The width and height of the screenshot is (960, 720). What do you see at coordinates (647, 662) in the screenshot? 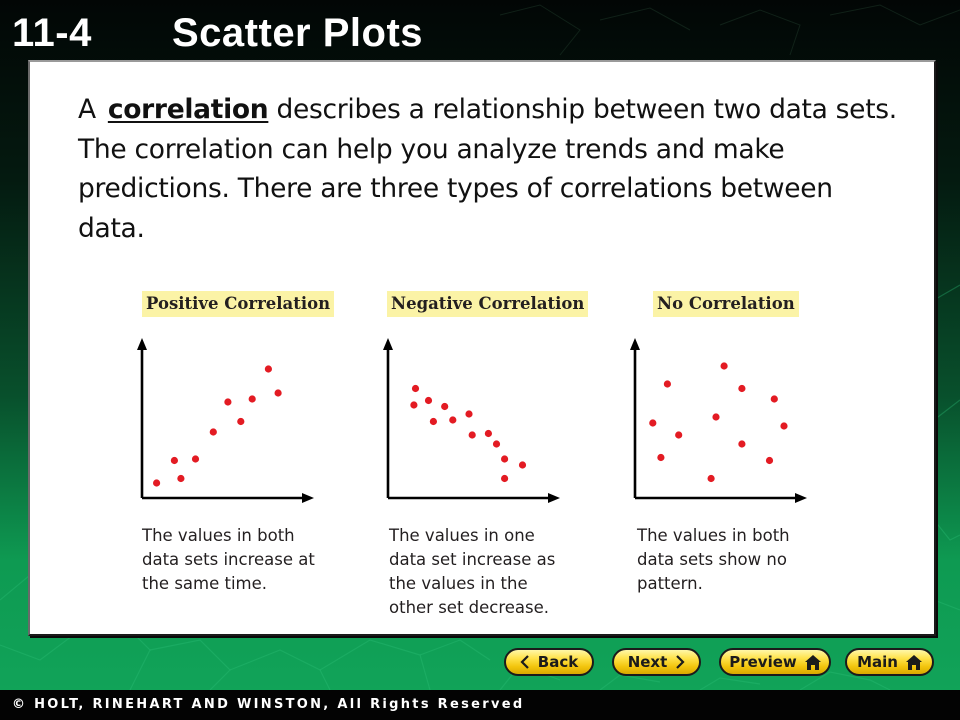
I see `next-button-label: Next` at bounding box center [647, 662].